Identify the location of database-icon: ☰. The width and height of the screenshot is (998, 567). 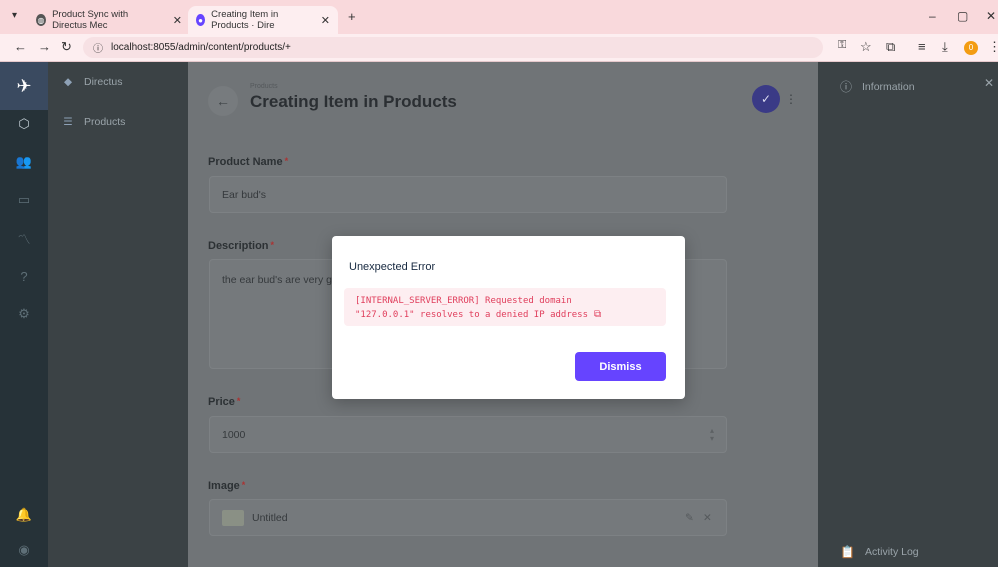
(68, 122).